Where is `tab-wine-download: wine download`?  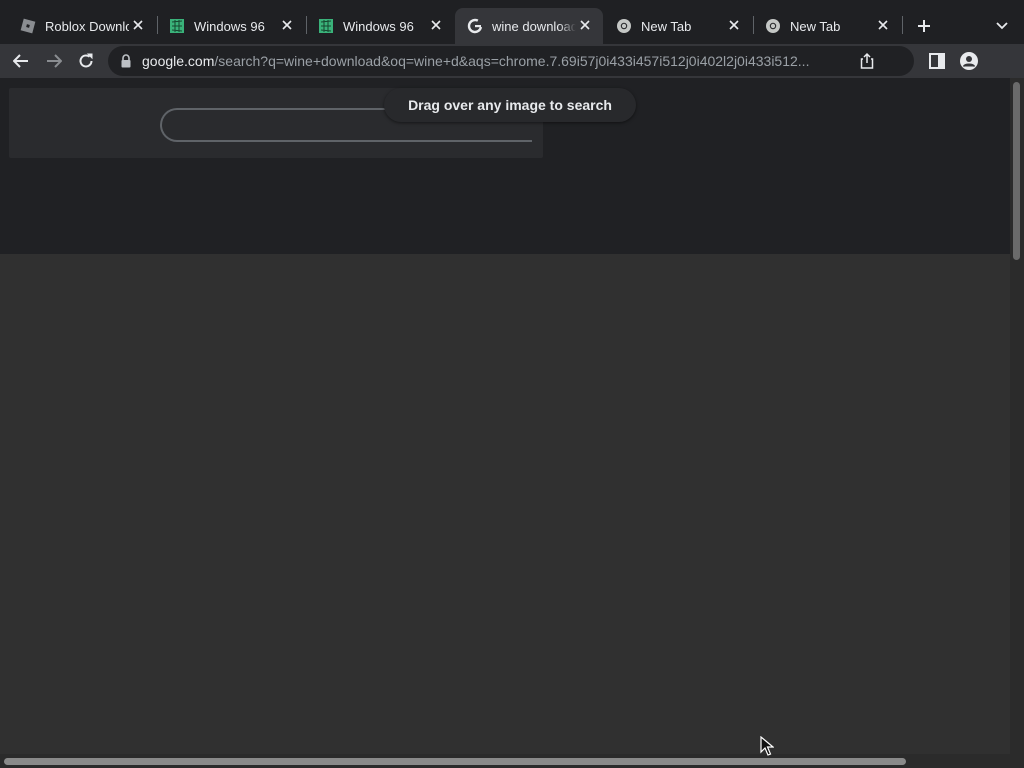 tab-wine-download: wine download is located at coordinates (529, 26).